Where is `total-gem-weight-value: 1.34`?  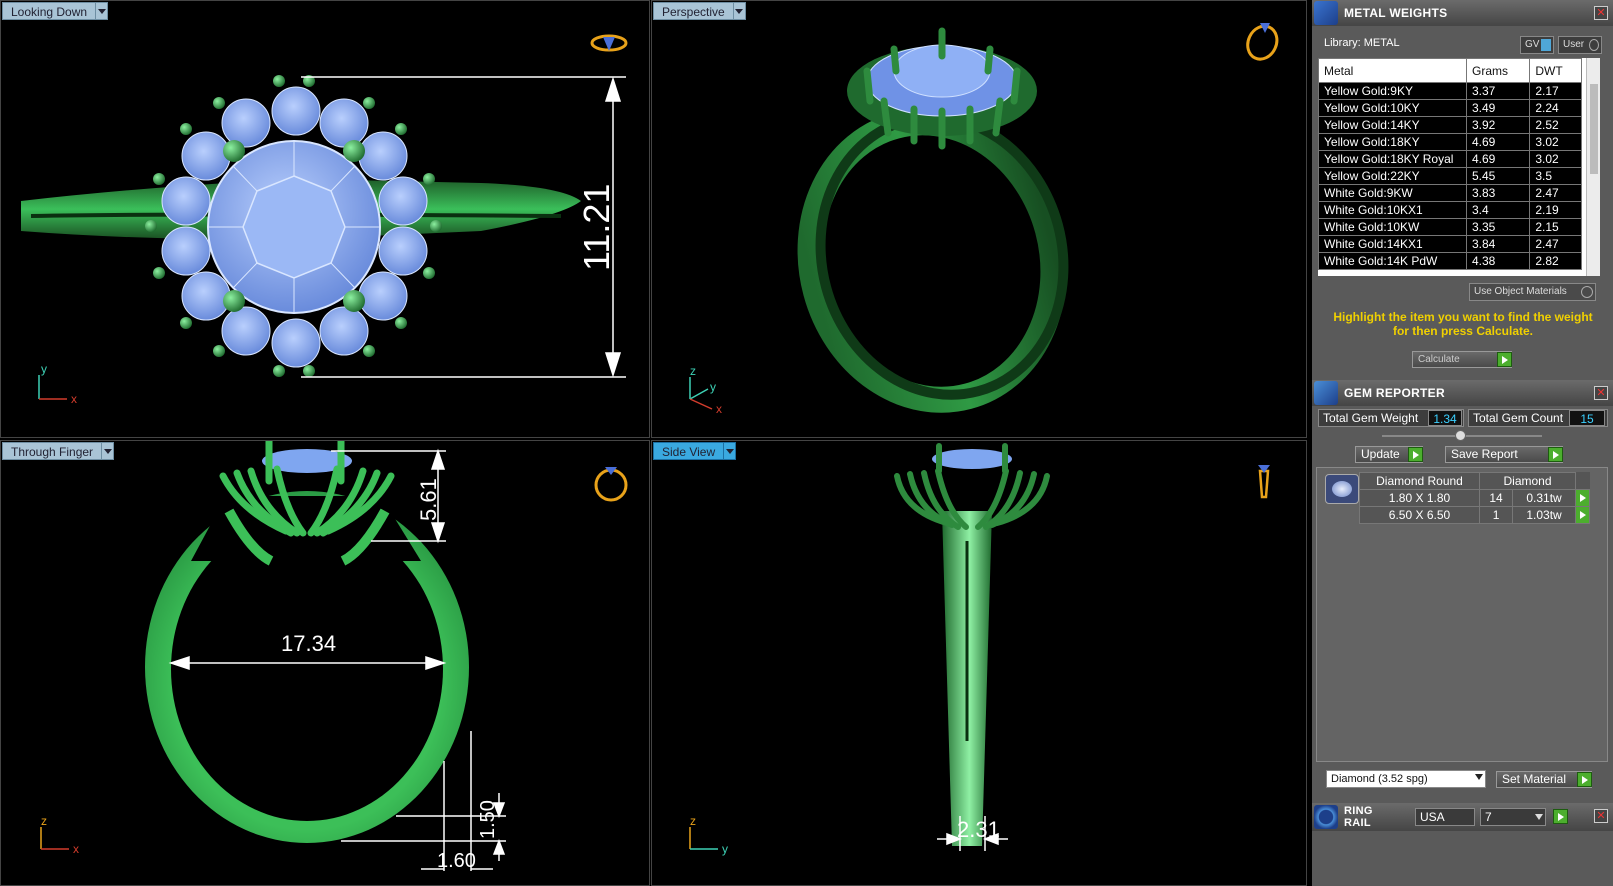 total-gem-weight-value: 1.34 is located at coordinates (1445, 418).